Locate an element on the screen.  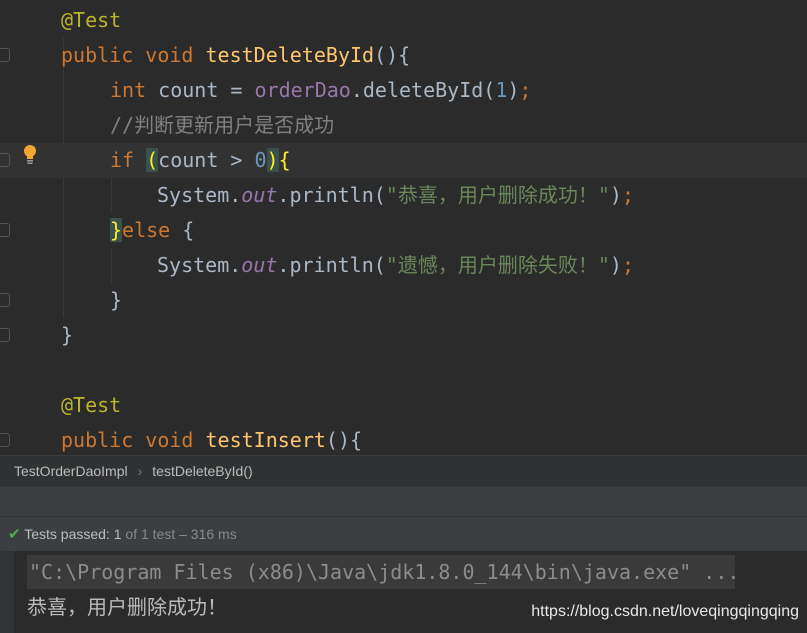
code-line: System.out.println("恭喜，用户删除成功！"); is located at coordinates (403, 195).